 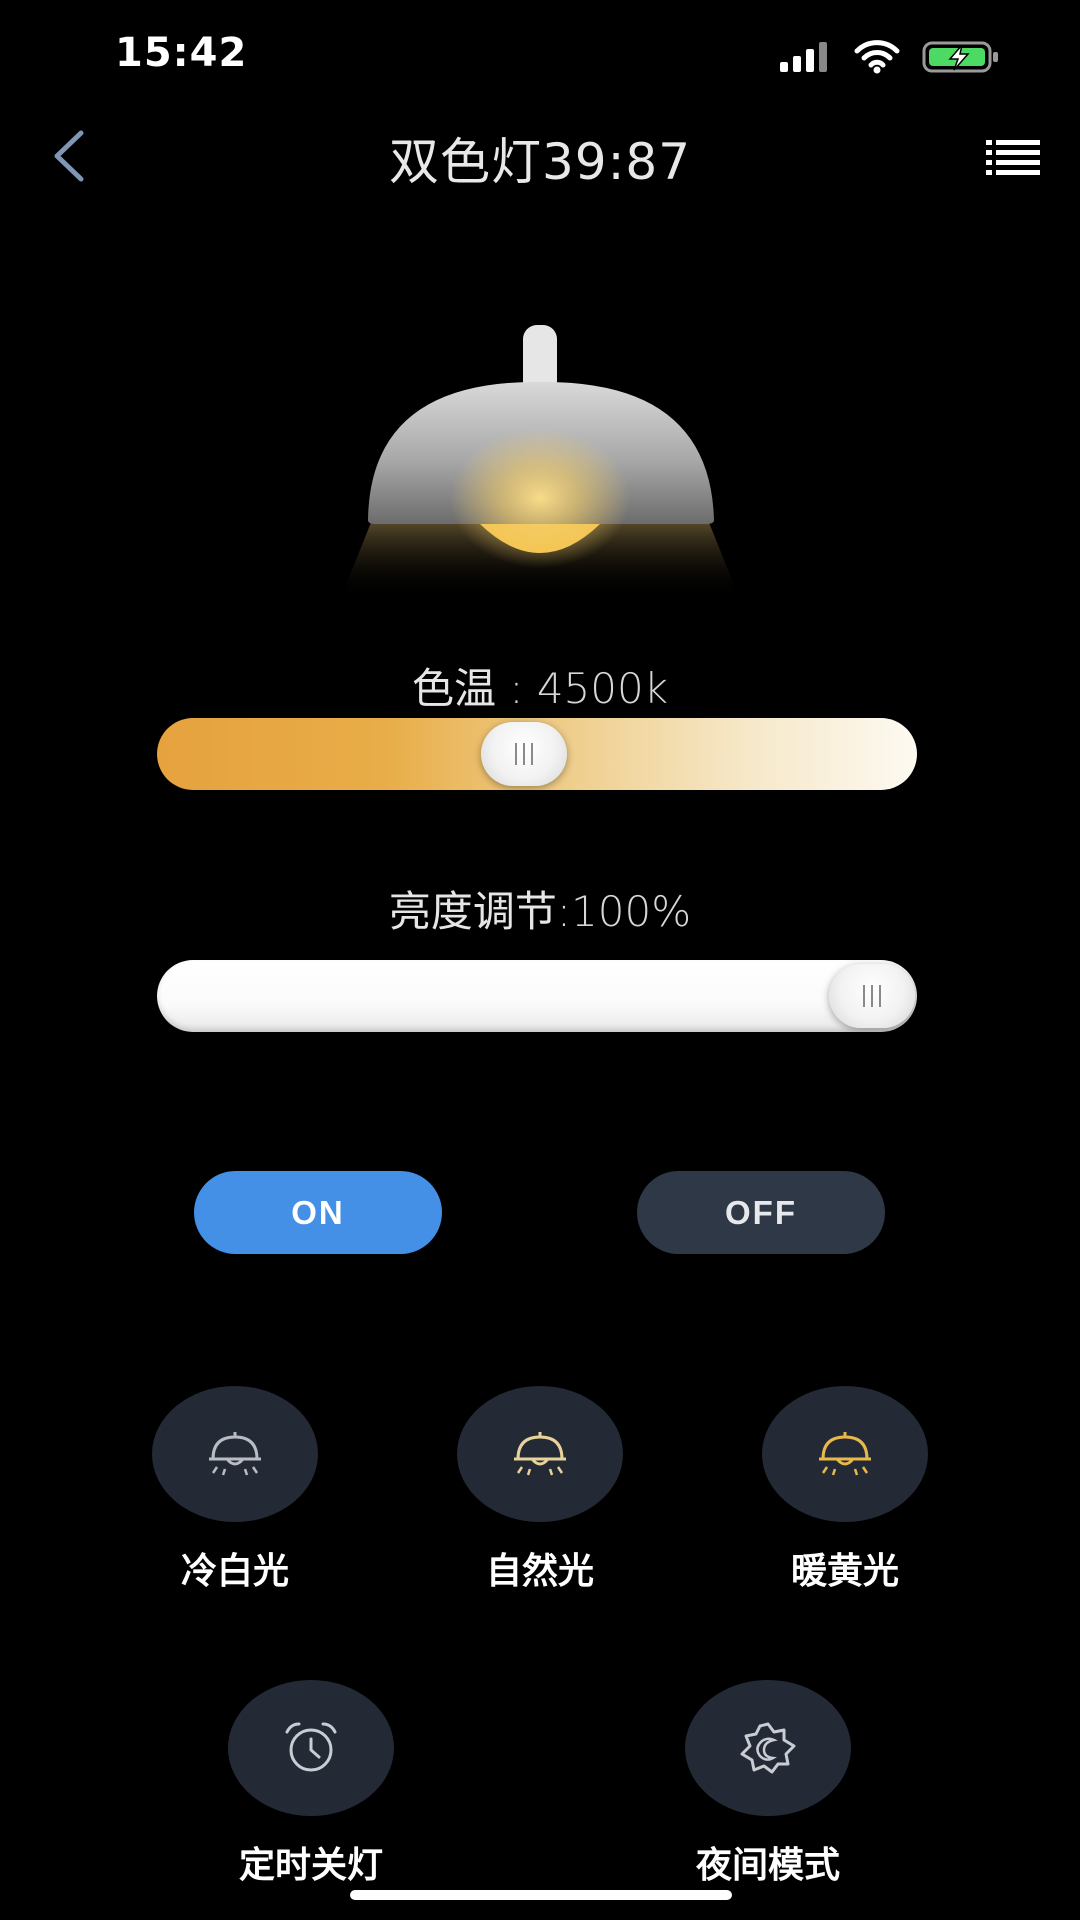 What do you see at coordinates (537, 996) in the screenshot?
I see `brightness-slider` at bounding box center [537, 996].